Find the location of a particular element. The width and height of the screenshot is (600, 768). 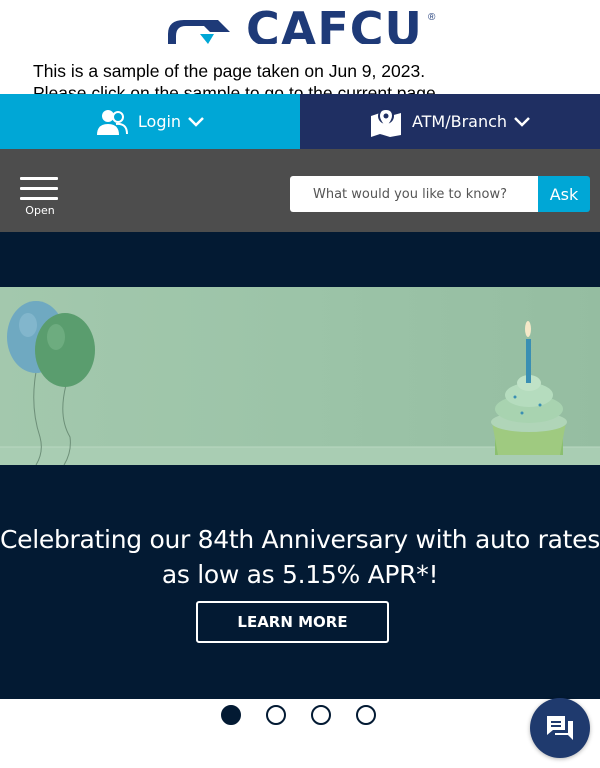

registered-mark: ® is located at coordinates (432, 17).